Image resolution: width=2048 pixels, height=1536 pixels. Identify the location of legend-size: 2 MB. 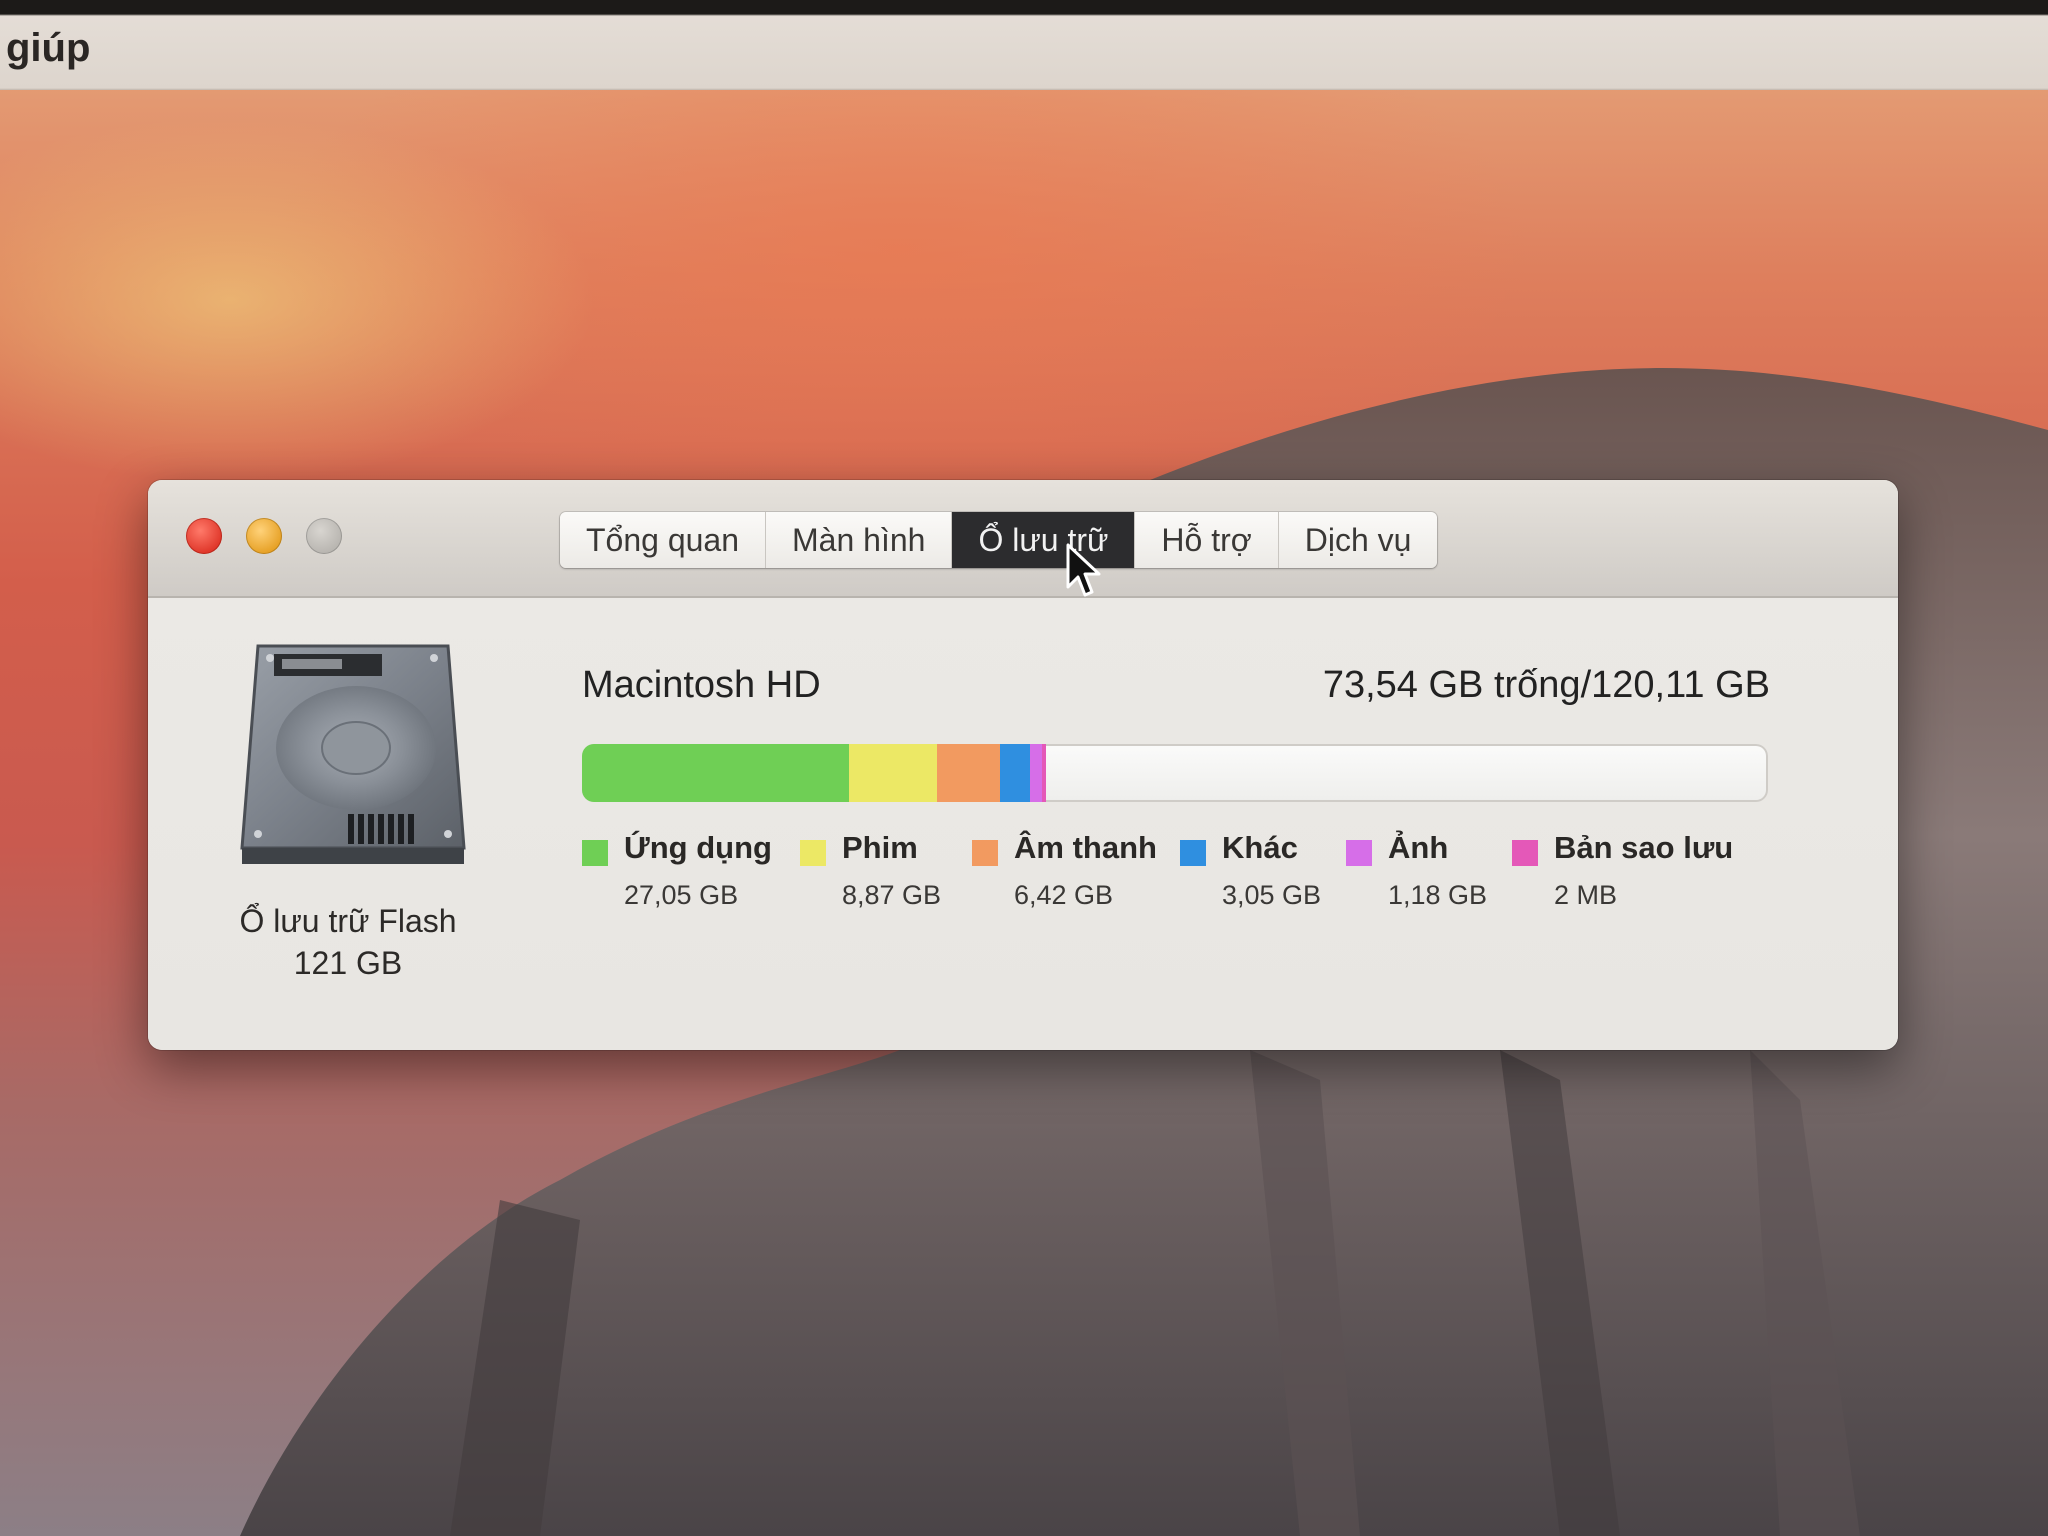
(1586, 895).